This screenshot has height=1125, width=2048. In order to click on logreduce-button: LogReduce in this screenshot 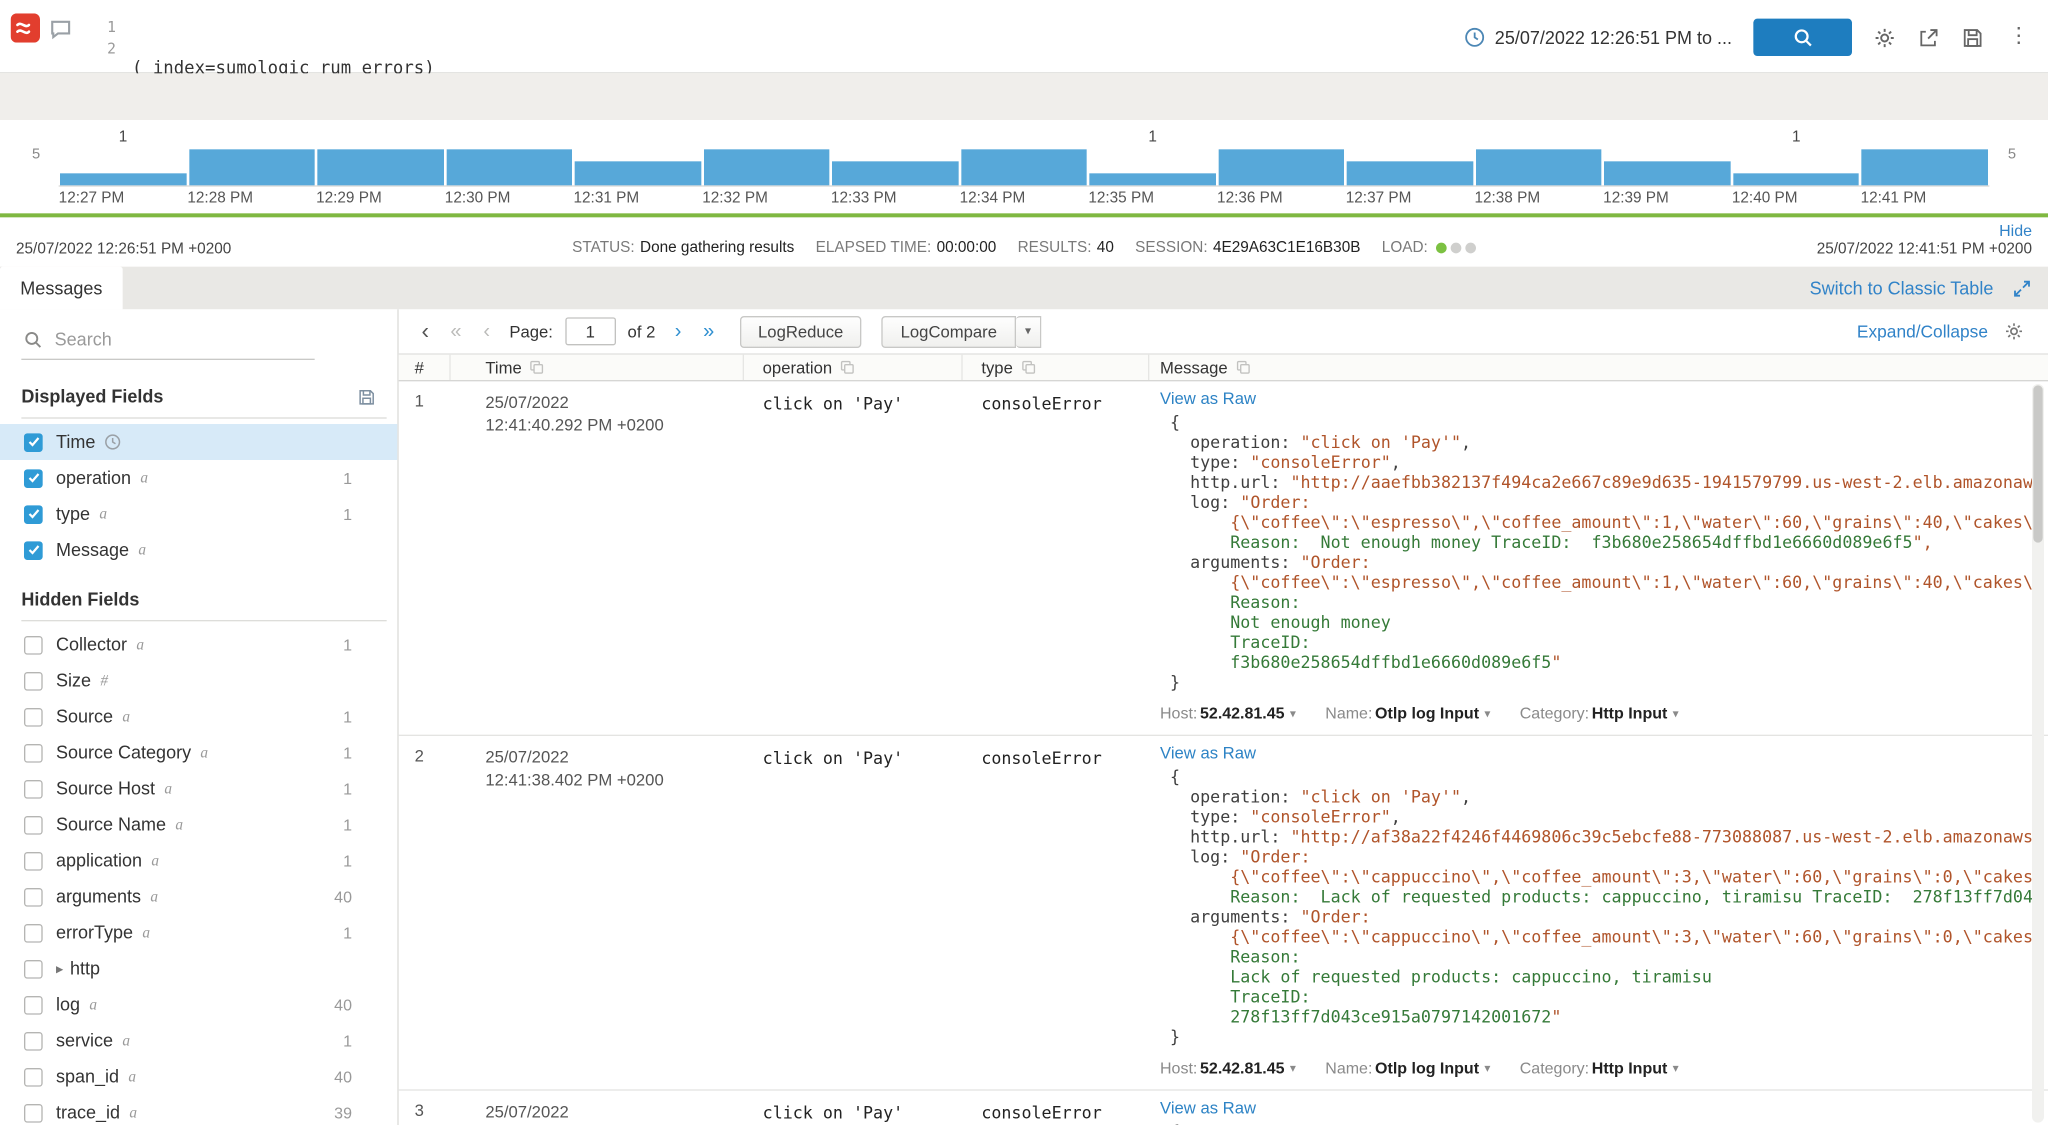, I will do `click(800, 331)`.